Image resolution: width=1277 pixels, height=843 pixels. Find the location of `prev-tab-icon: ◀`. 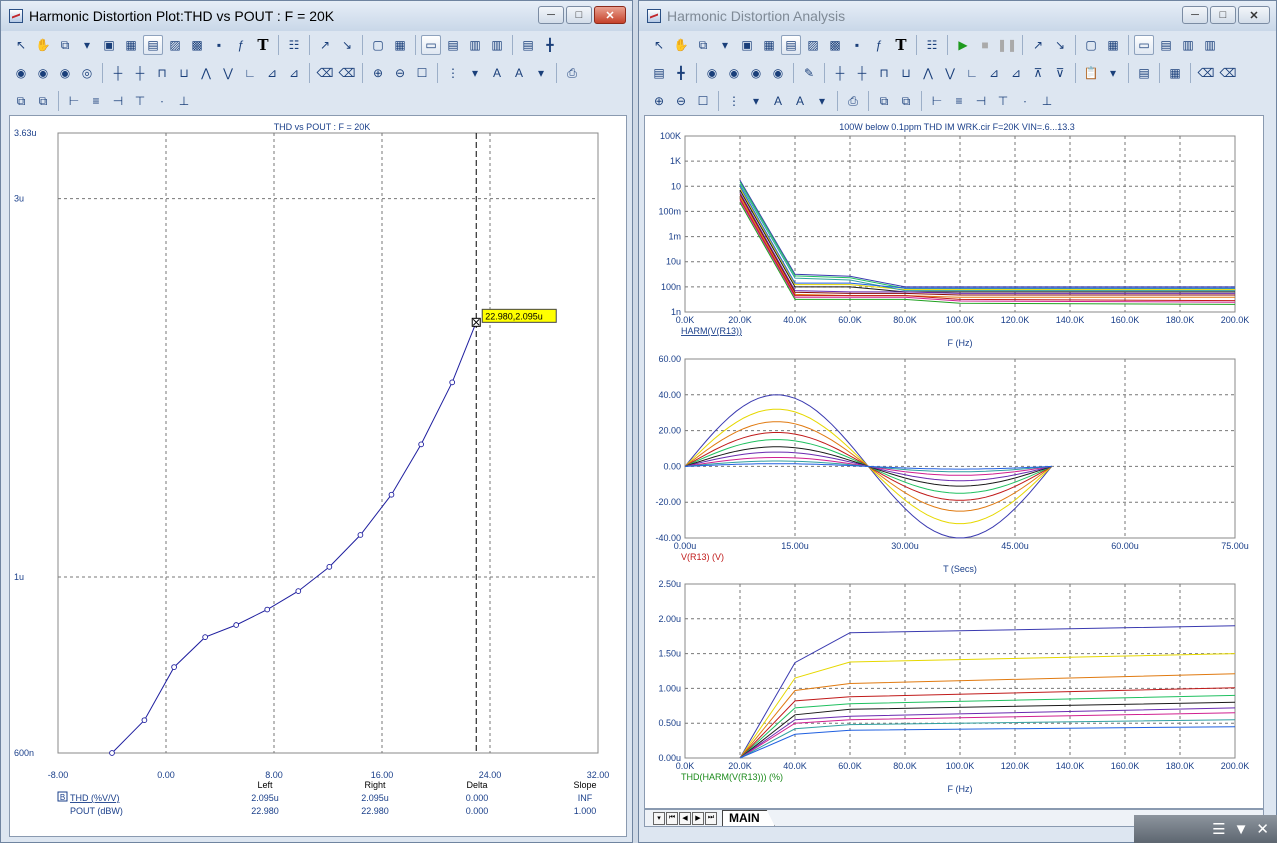

prev-tab-icon: ◀ is located at coordinates (685, 818).